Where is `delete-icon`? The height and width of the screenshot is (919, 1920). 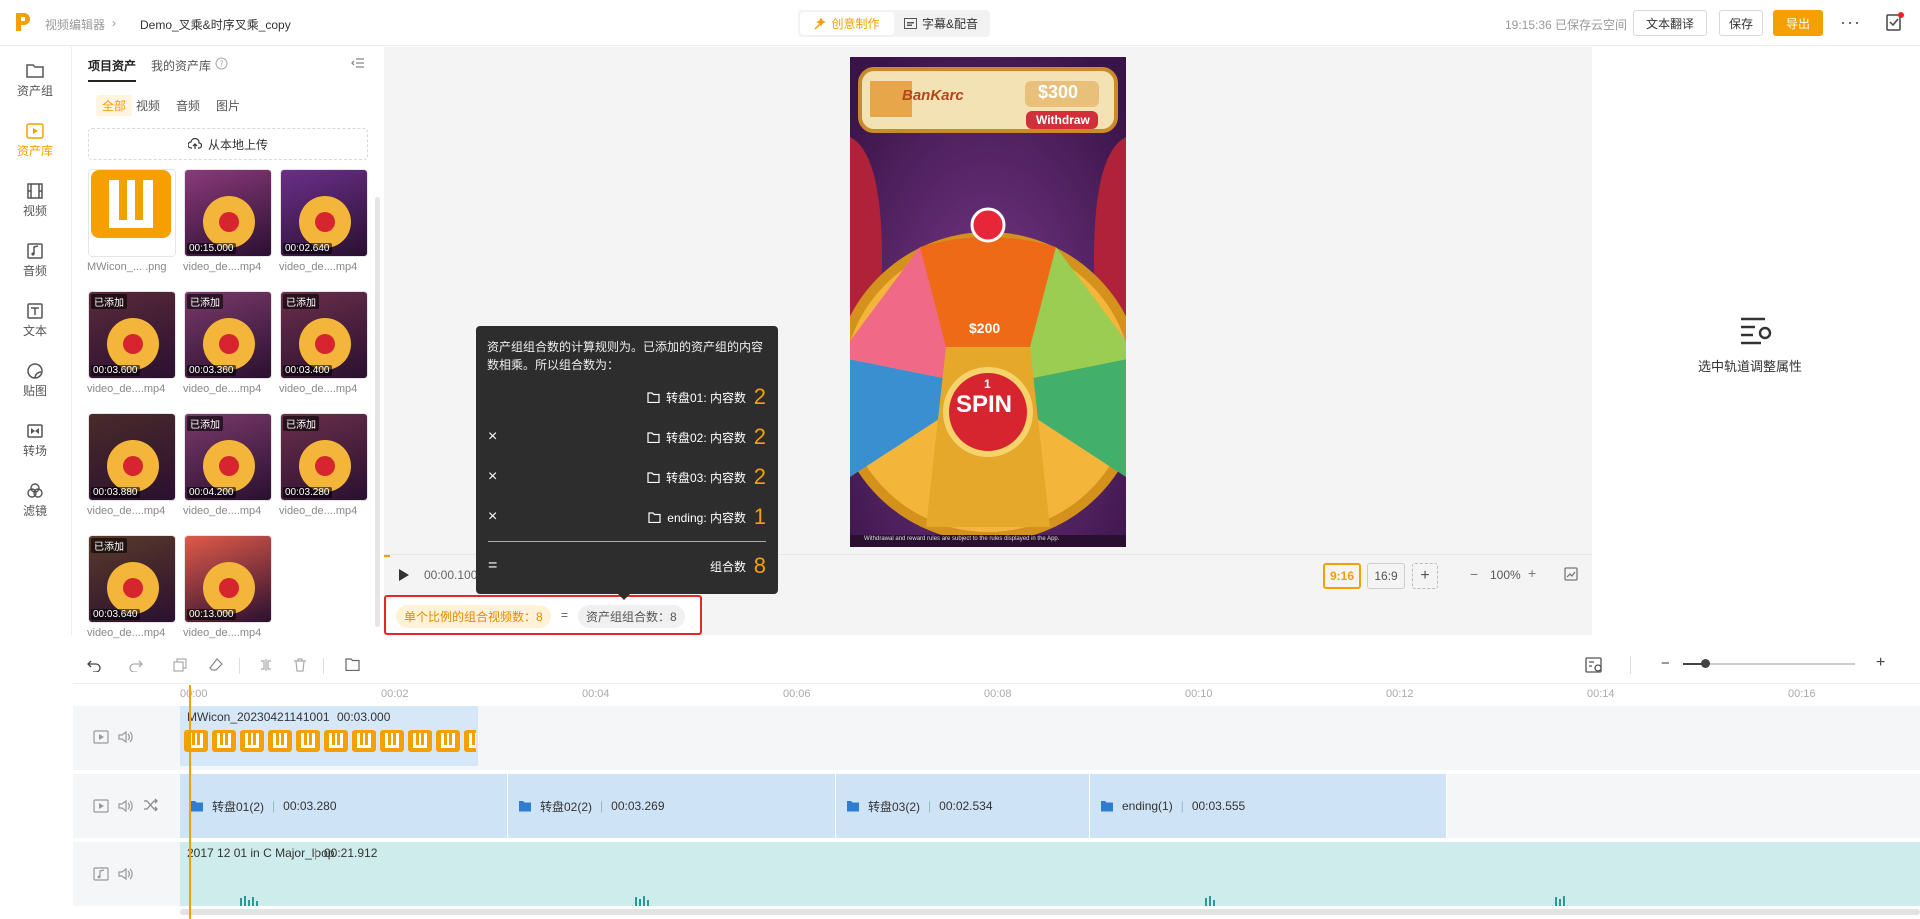 delete-icon is located at coordinates (300, 665).